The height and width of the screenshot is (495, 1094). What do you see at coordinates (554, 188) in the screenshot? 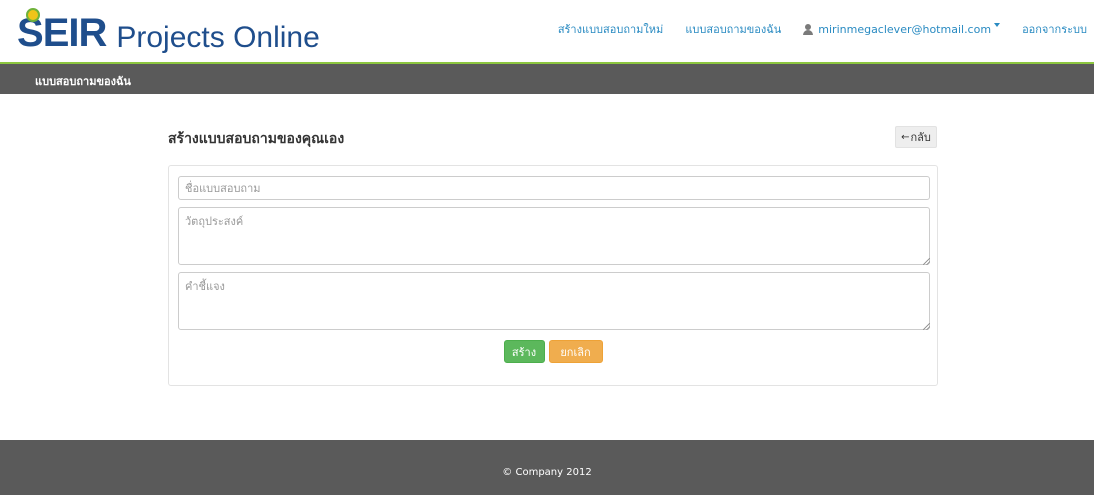
I see `survey-name-input` at bounding box center [554, 188].